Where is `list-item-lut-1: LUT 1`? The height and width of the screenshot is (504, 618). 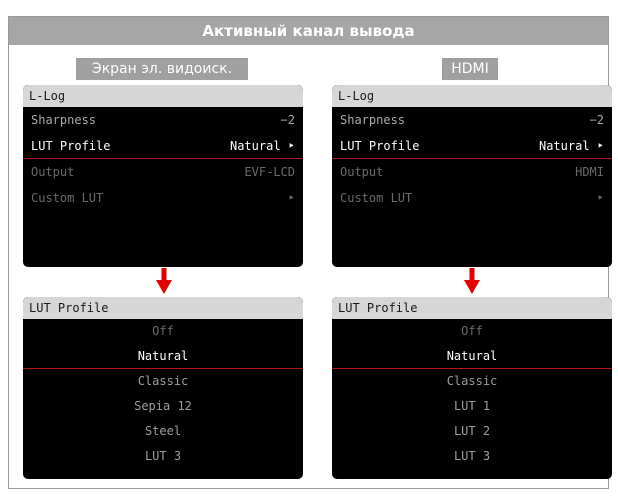 list-item-lut-1: LUT 1 is located at coordinates (472, 406).